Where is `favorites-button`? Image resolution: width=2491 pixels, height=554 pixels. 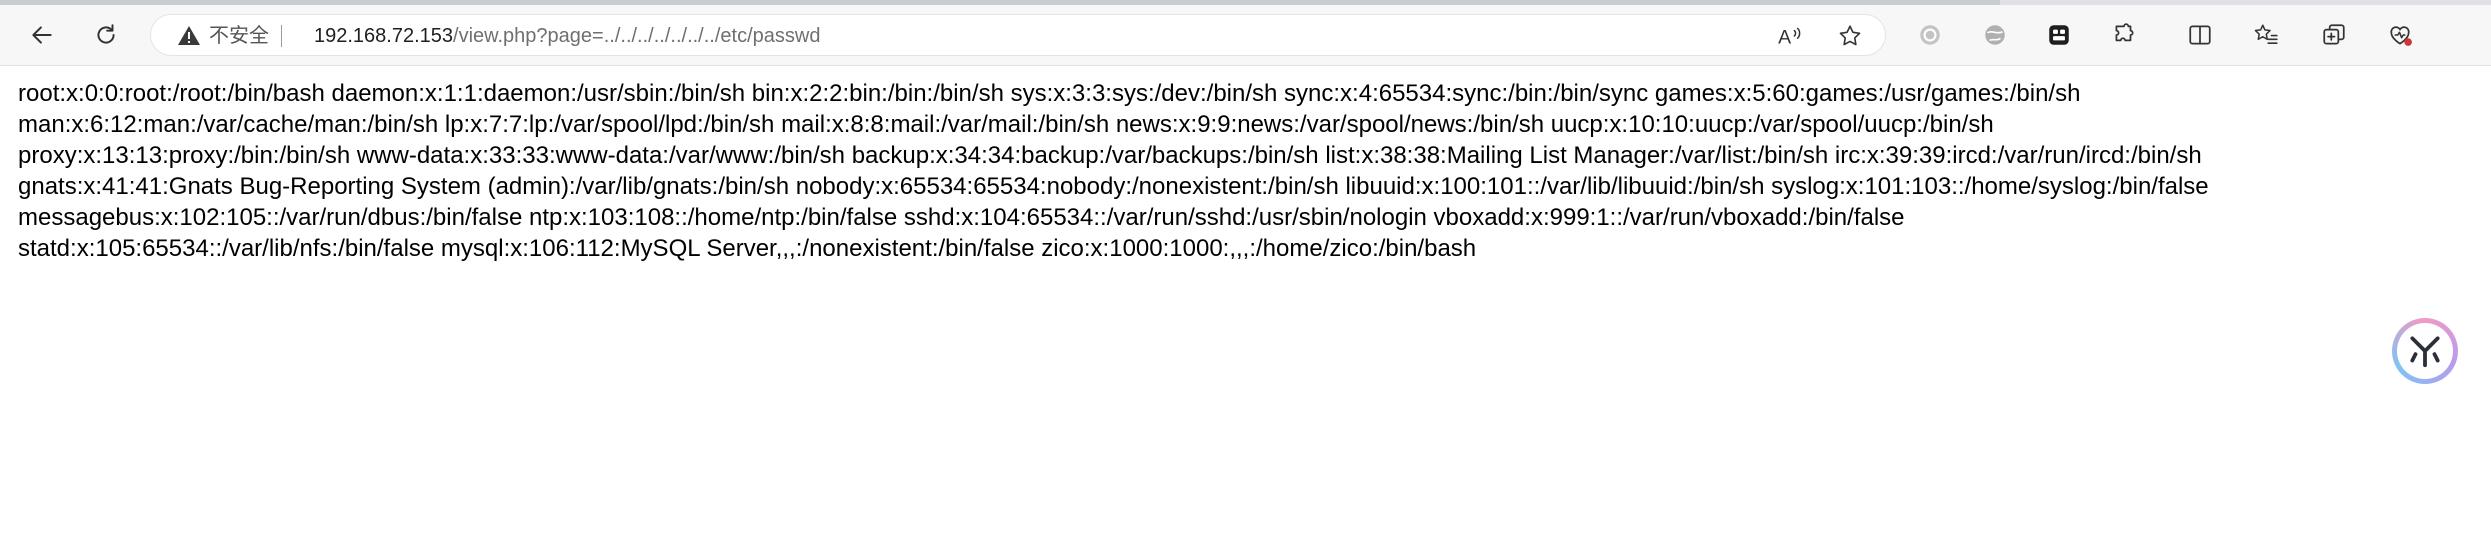 favorites-button is located at coordinates (2266, 35).